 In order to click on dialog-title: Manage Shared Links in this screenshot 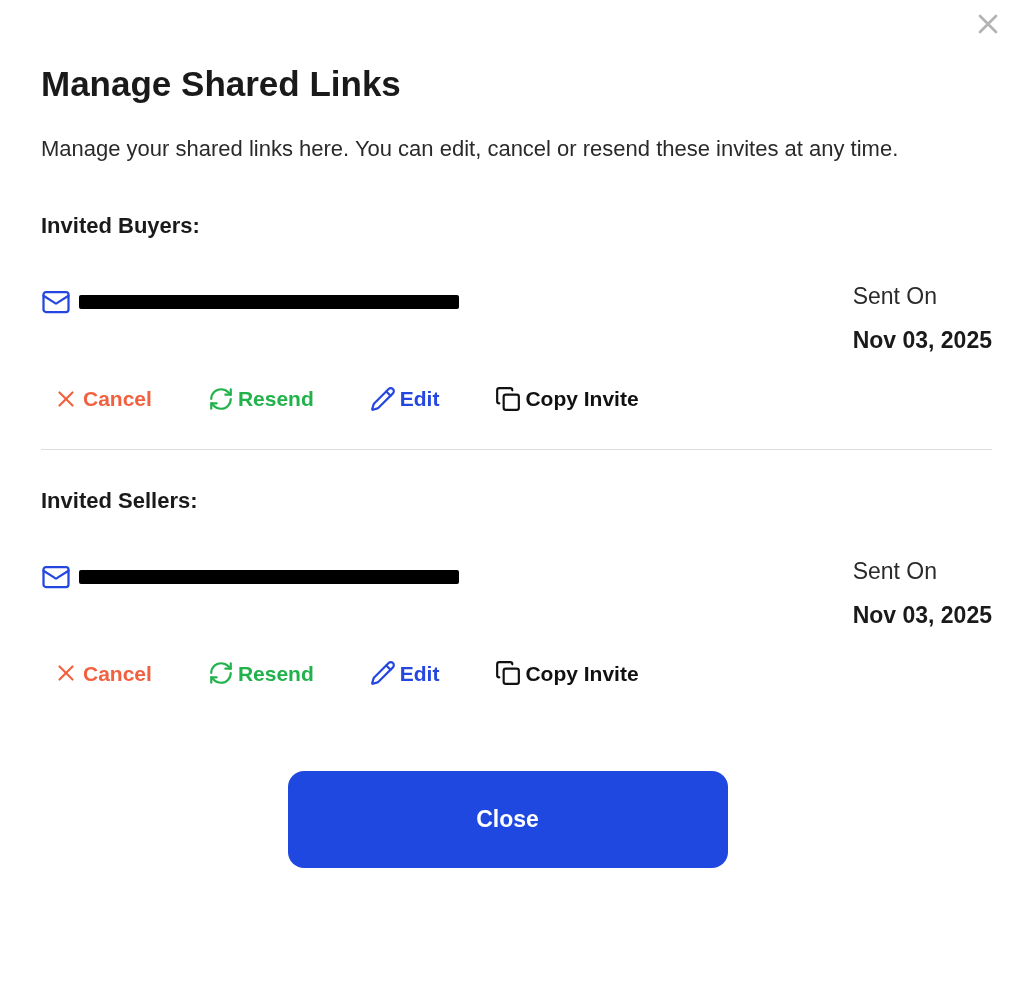, I will do `click(221, 84)`.